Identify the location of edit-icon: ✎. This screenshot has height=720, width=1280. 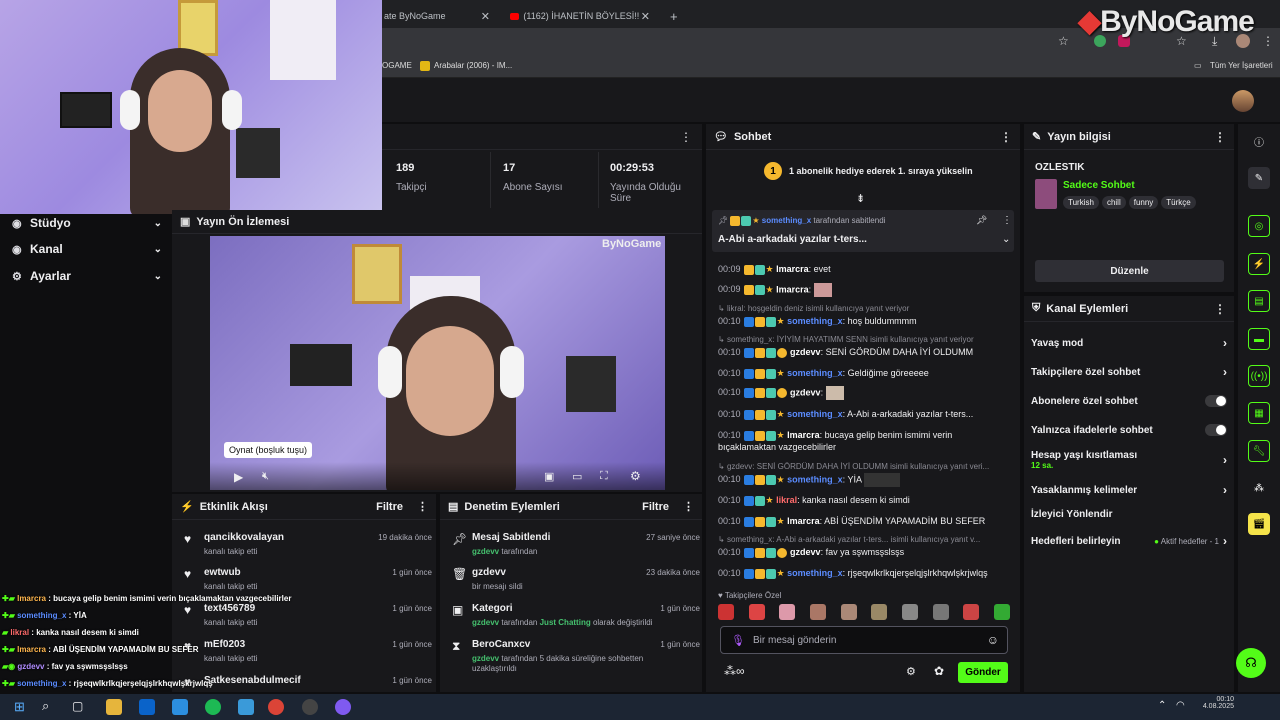
(1259, 178).